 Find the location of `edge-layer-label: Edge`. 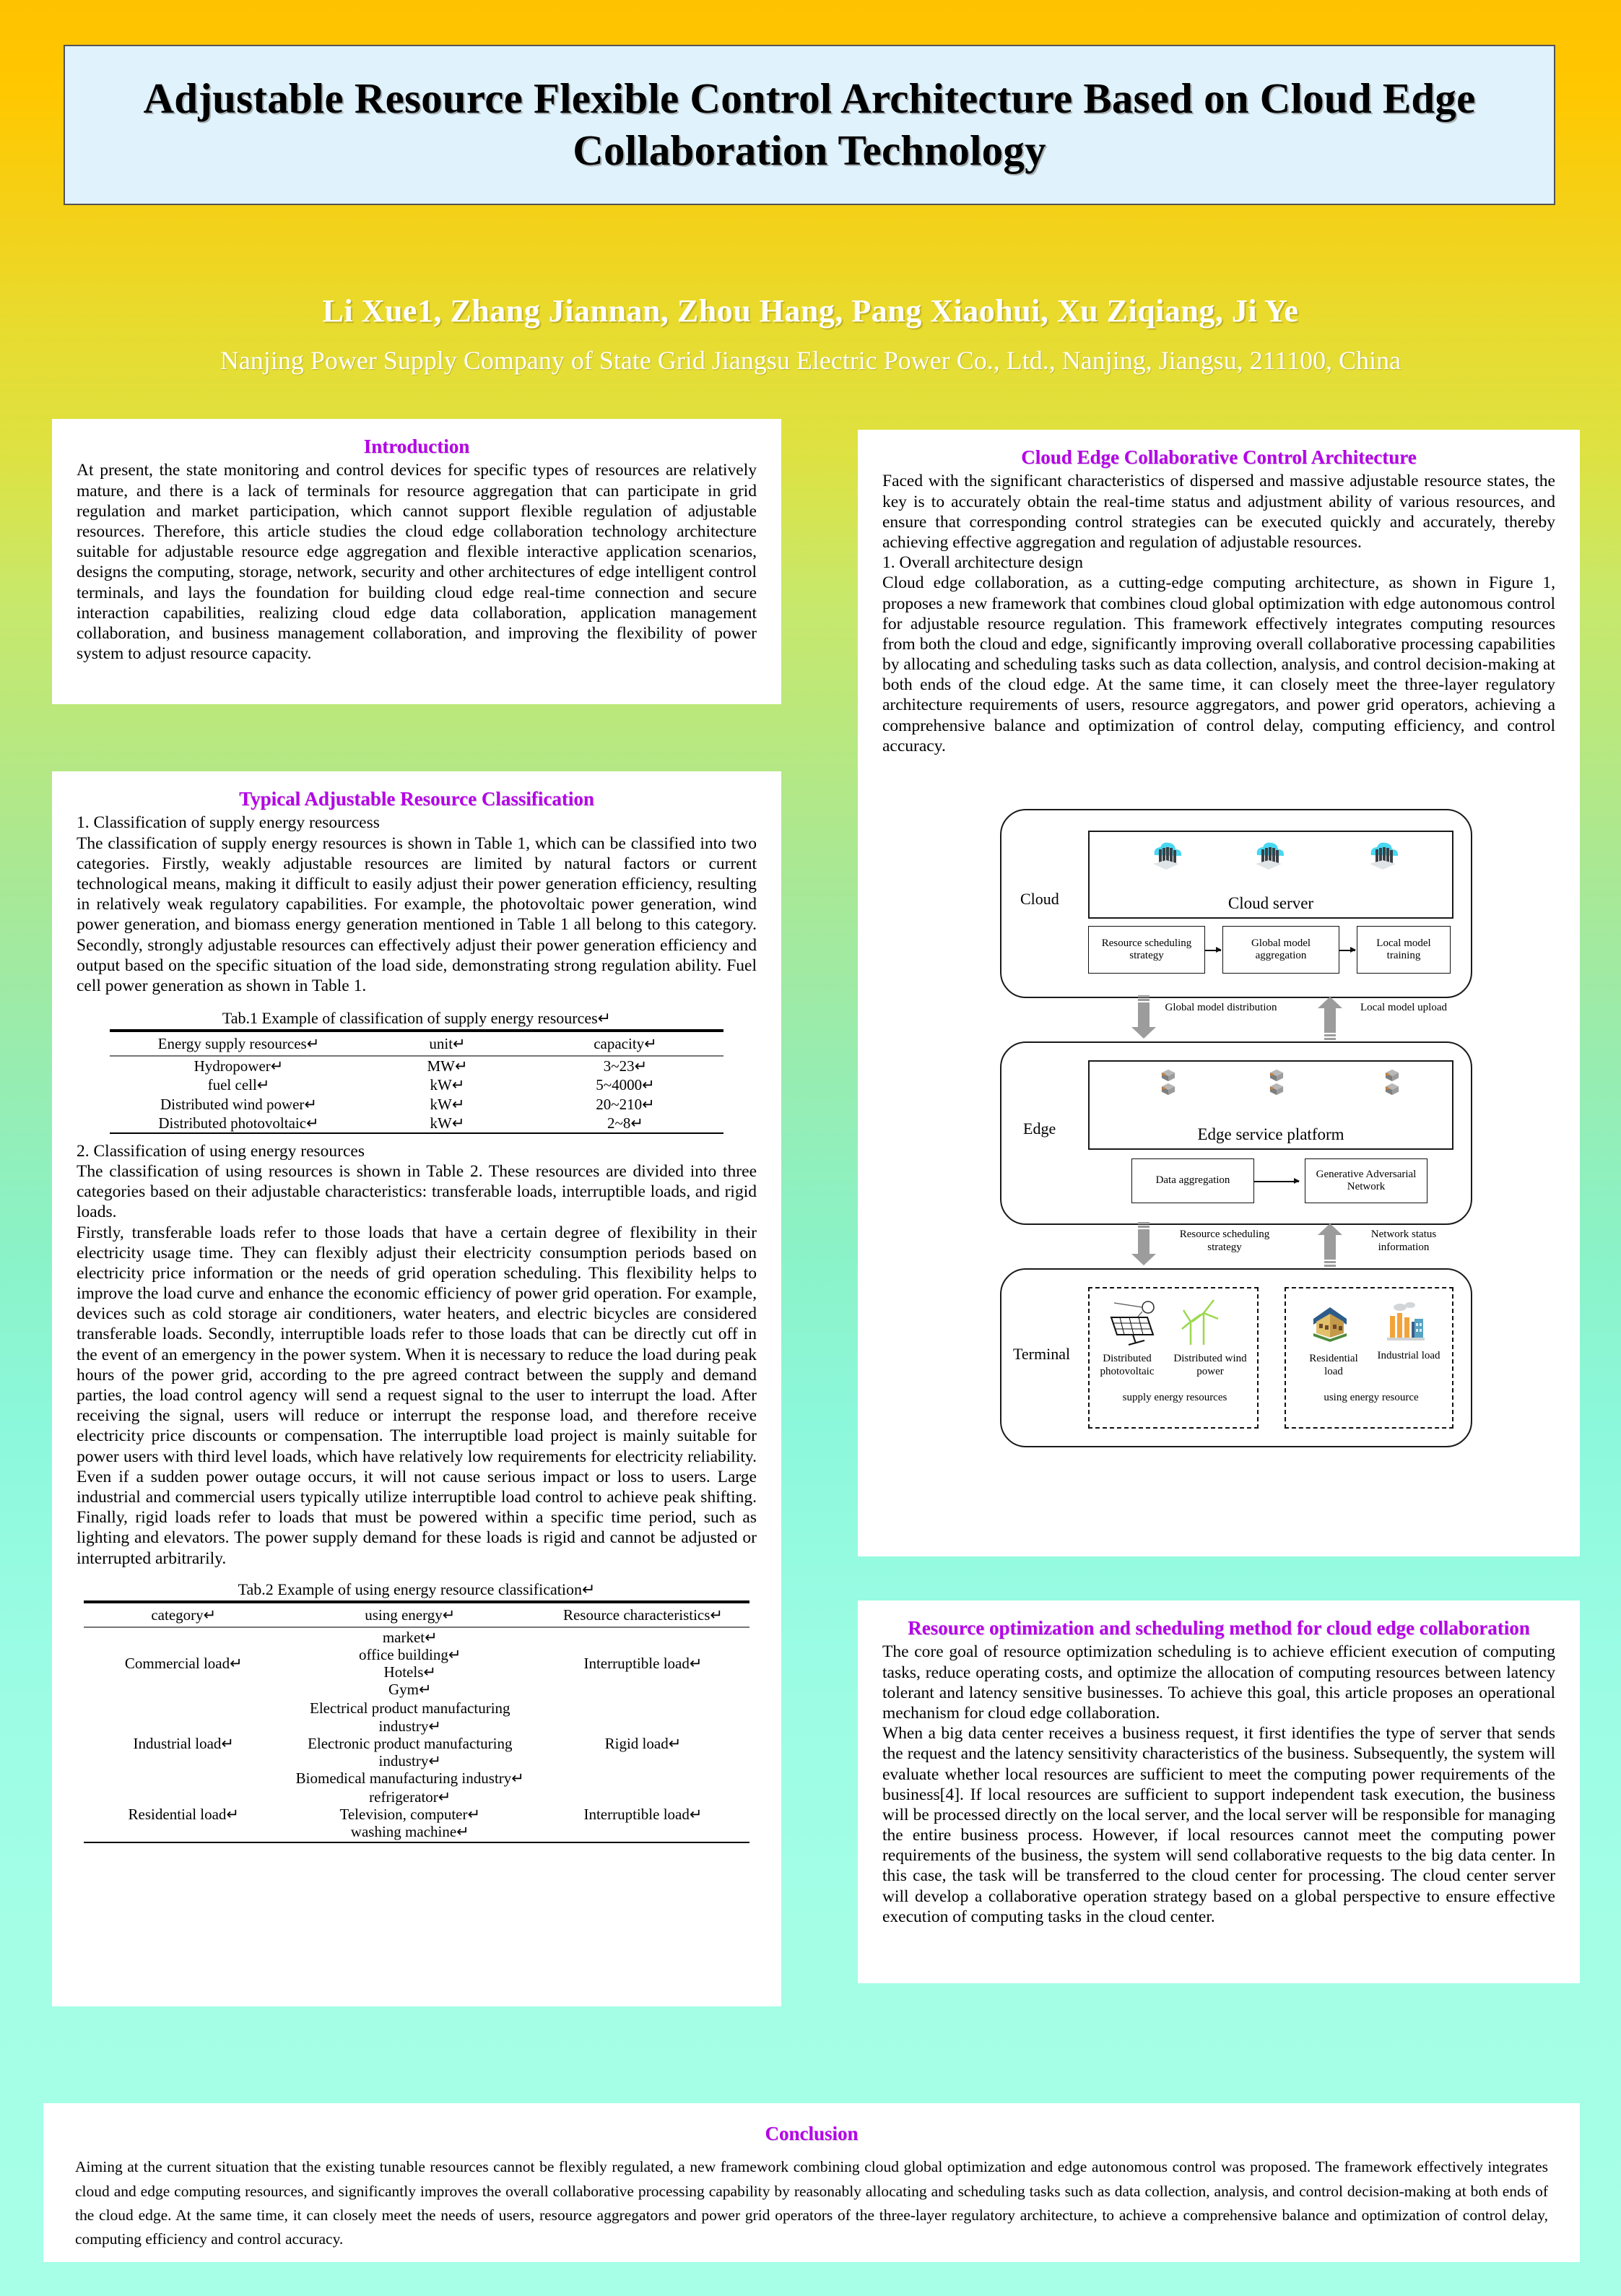

edge-layer-label: Edge is located at coordinates (1039, 1128).